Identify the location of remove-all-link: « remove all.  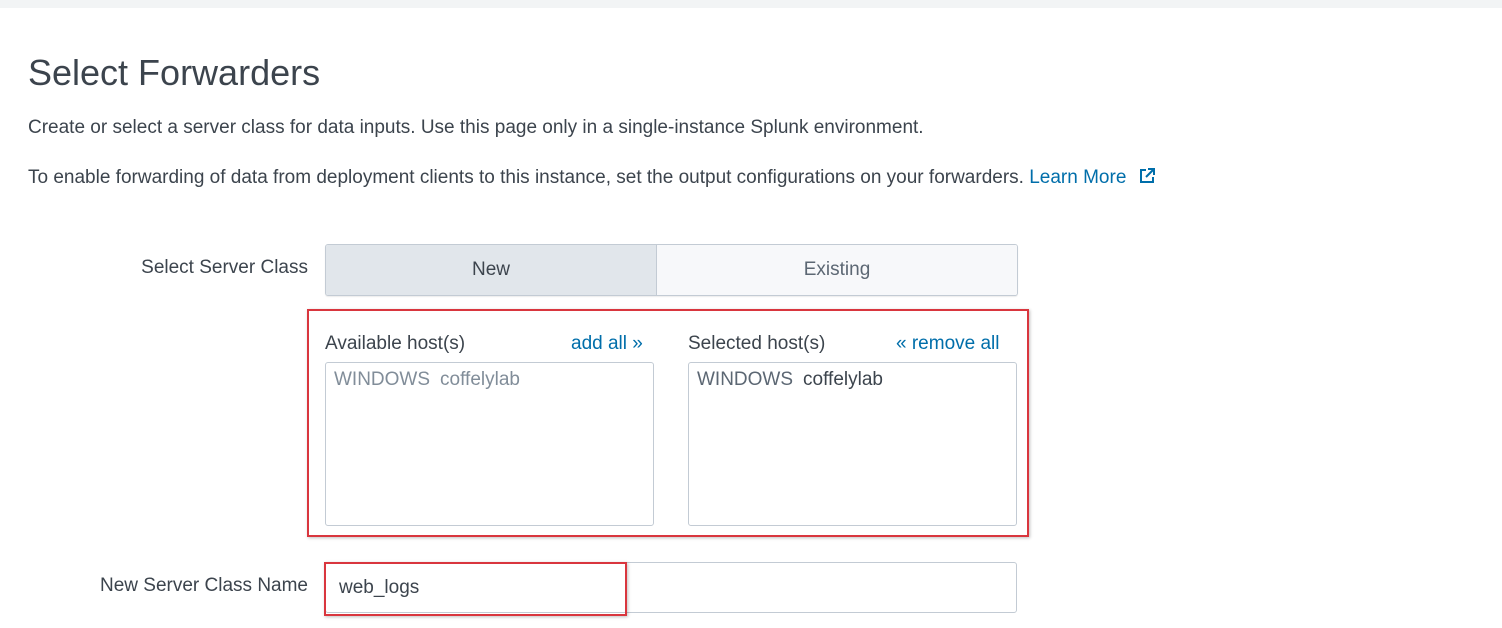
(948, 344).